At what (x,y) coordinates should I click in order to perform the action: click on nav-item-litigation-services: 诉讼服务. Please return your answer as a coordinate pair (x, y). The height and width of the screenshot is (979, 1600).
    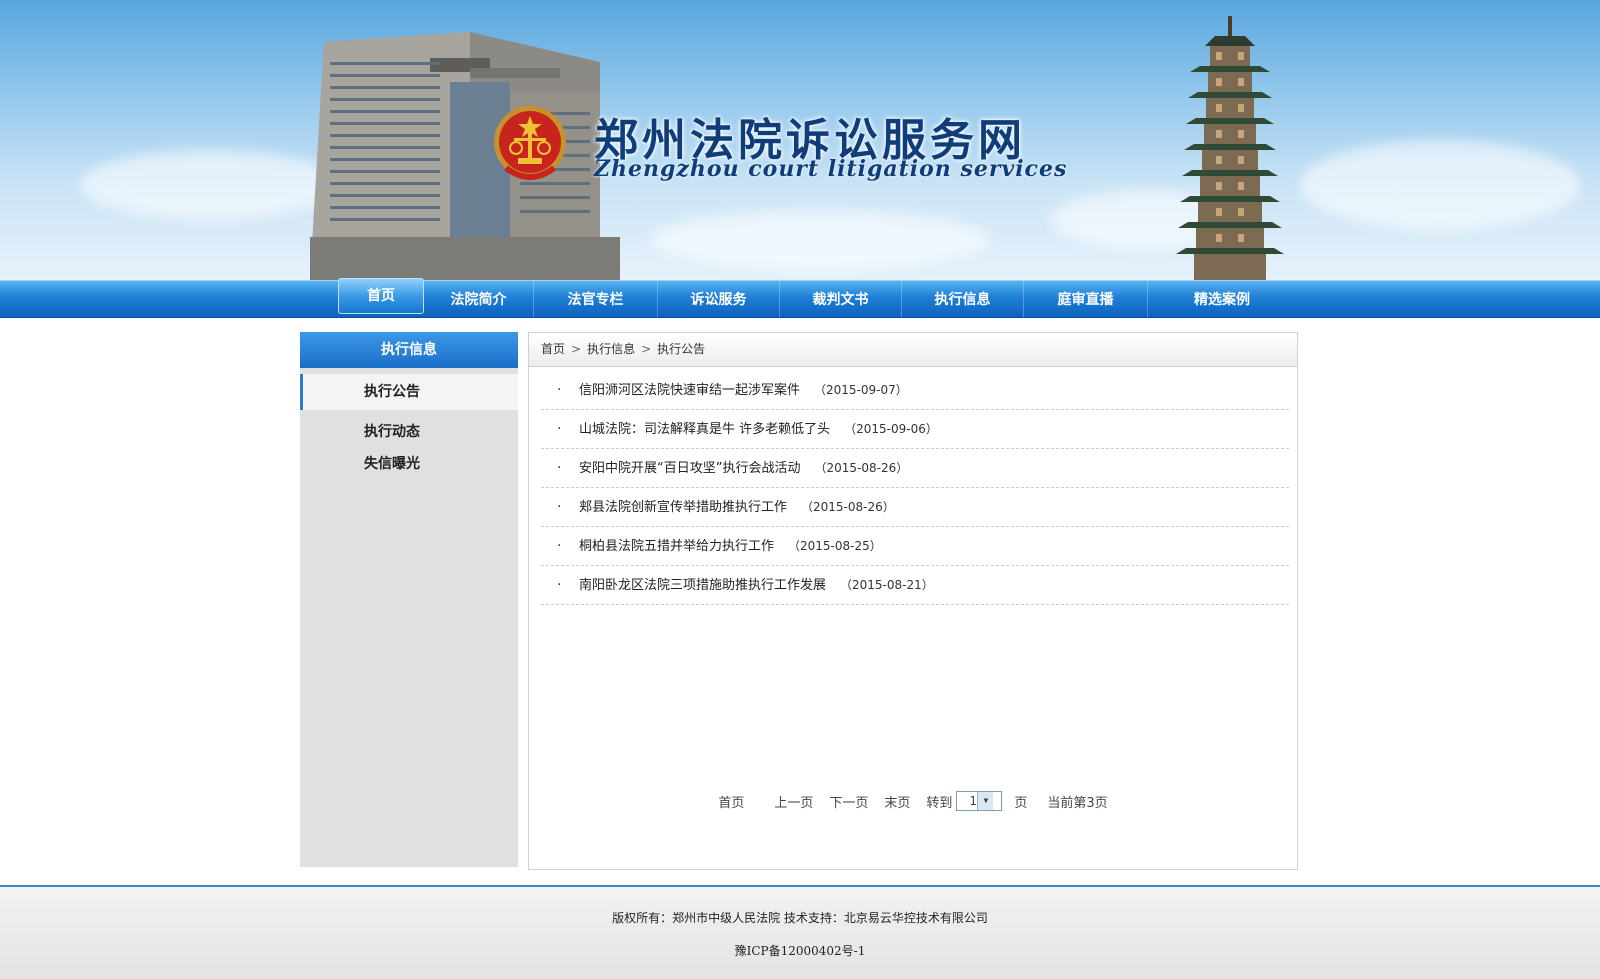
    Looking at the image, I should click on (719, 300).